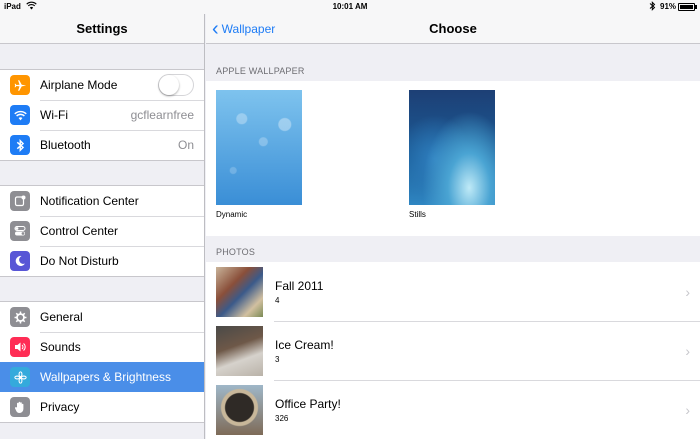 The height and width of the screenshot is (439, 700). What do you see at coordinates (60, 407) in the screenshot?
I see `sidebar-item-label: Privacy` at bounding box center [60, 407].